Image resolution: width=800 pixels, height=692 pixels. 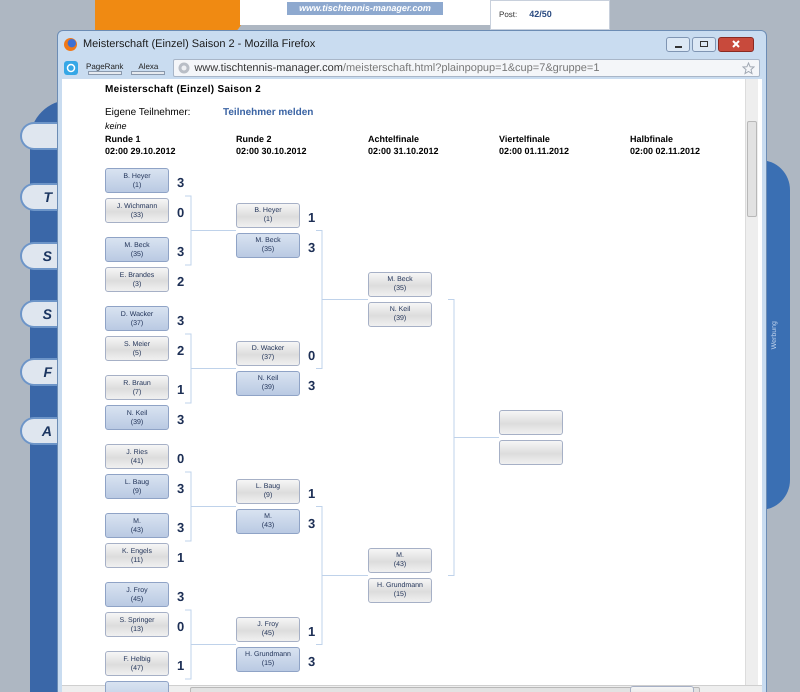 I want to click on bookmark-star-icon, so click(x=748, y=68).